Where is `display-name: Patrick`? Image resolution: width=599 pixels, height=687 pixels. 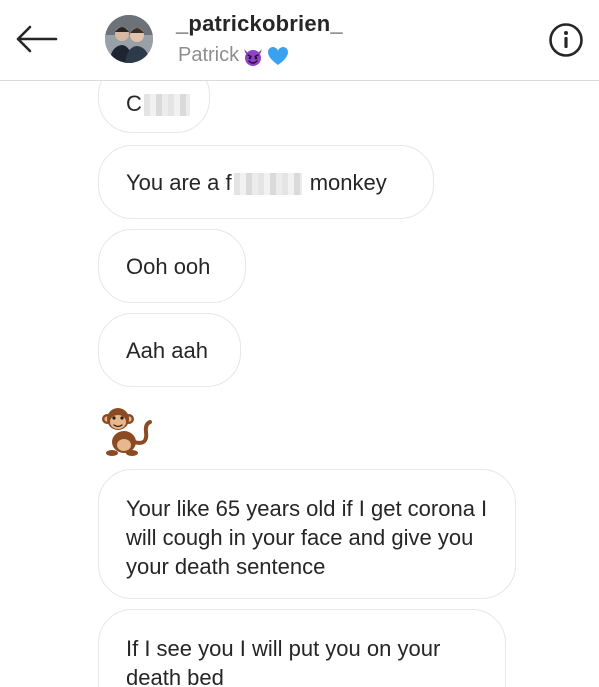 display-name: Patrick is located at coordinates (209, 55).